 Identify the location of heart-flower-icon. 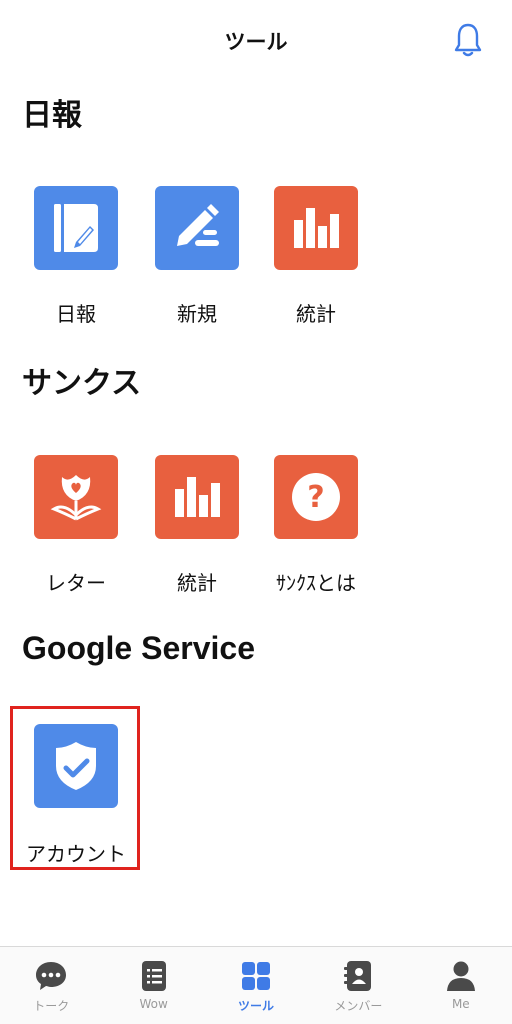
(76, 498).